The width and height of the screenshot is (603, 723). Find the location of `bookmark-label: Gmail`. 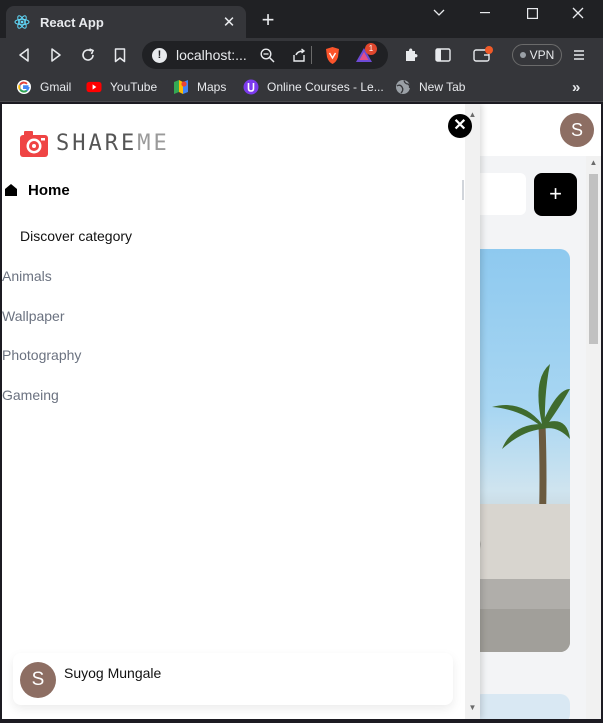

bookmark-label: Gmail is located at coordinates (56, 87).